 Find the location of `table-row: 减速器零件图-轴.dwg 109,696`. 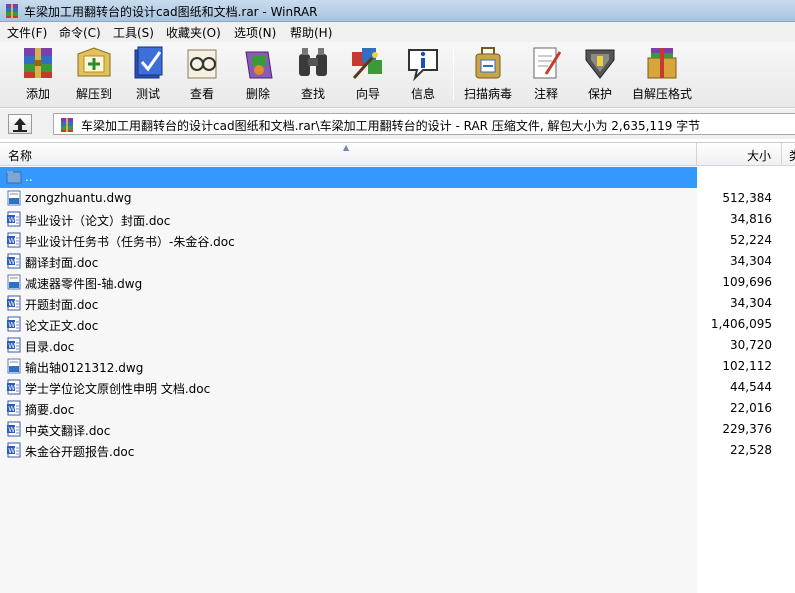

table-row: 减速器零件图-轴.dwg 109,696 is located at coordinates (397, 282).